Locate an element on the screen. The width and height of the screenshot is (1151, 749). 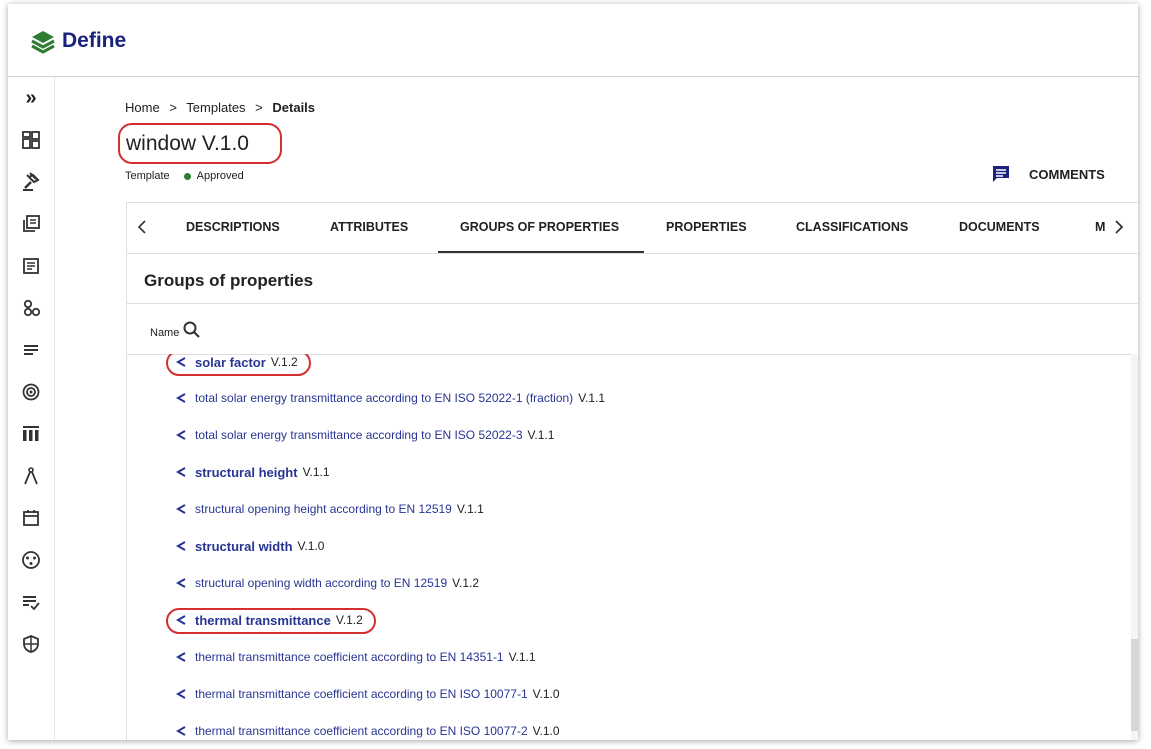
list-icon is located at coordinates (31, 350).